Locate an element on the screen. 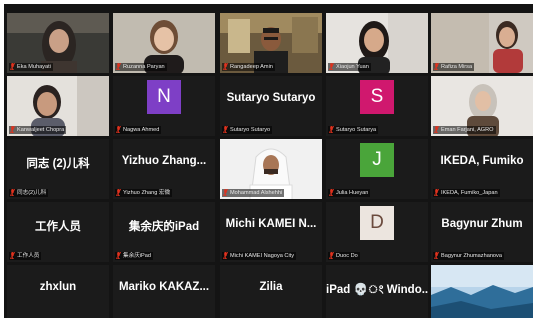 Image resolution: width=533 pixels, height=318 pixels. participant-name-label: 工作人员 is located at coordinates (25, 256).